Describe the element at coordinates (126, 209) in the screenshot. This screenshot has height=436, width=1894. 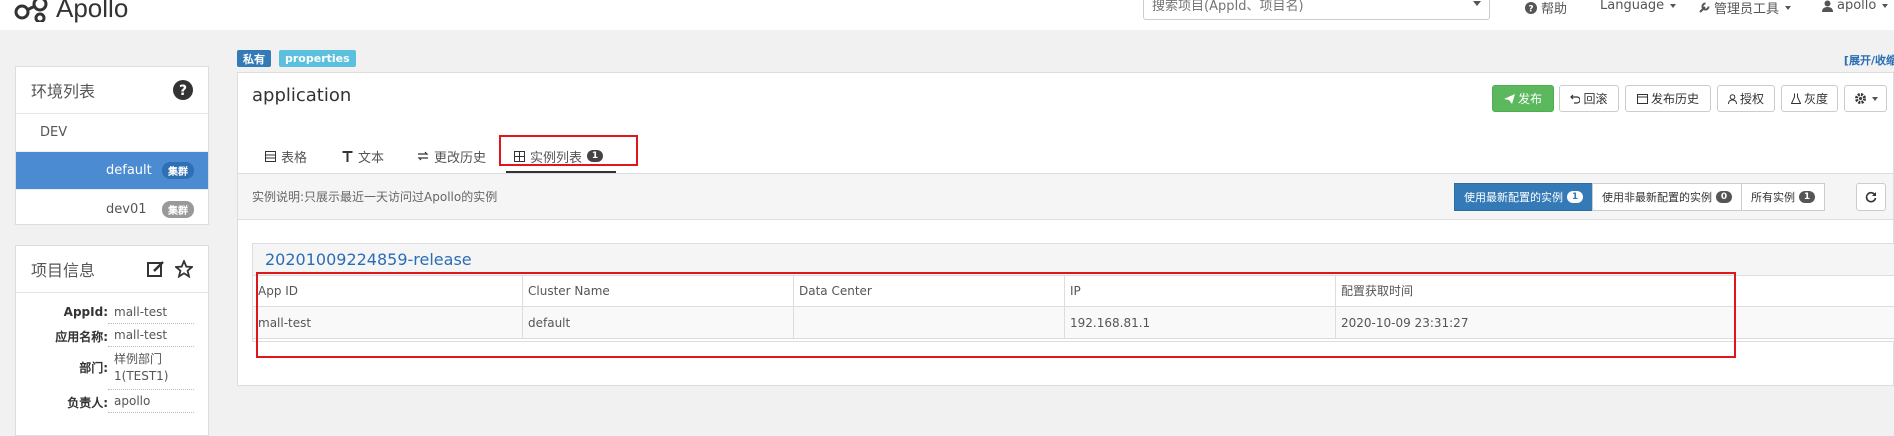
I see `cluster-item-label: dev01` at that location.